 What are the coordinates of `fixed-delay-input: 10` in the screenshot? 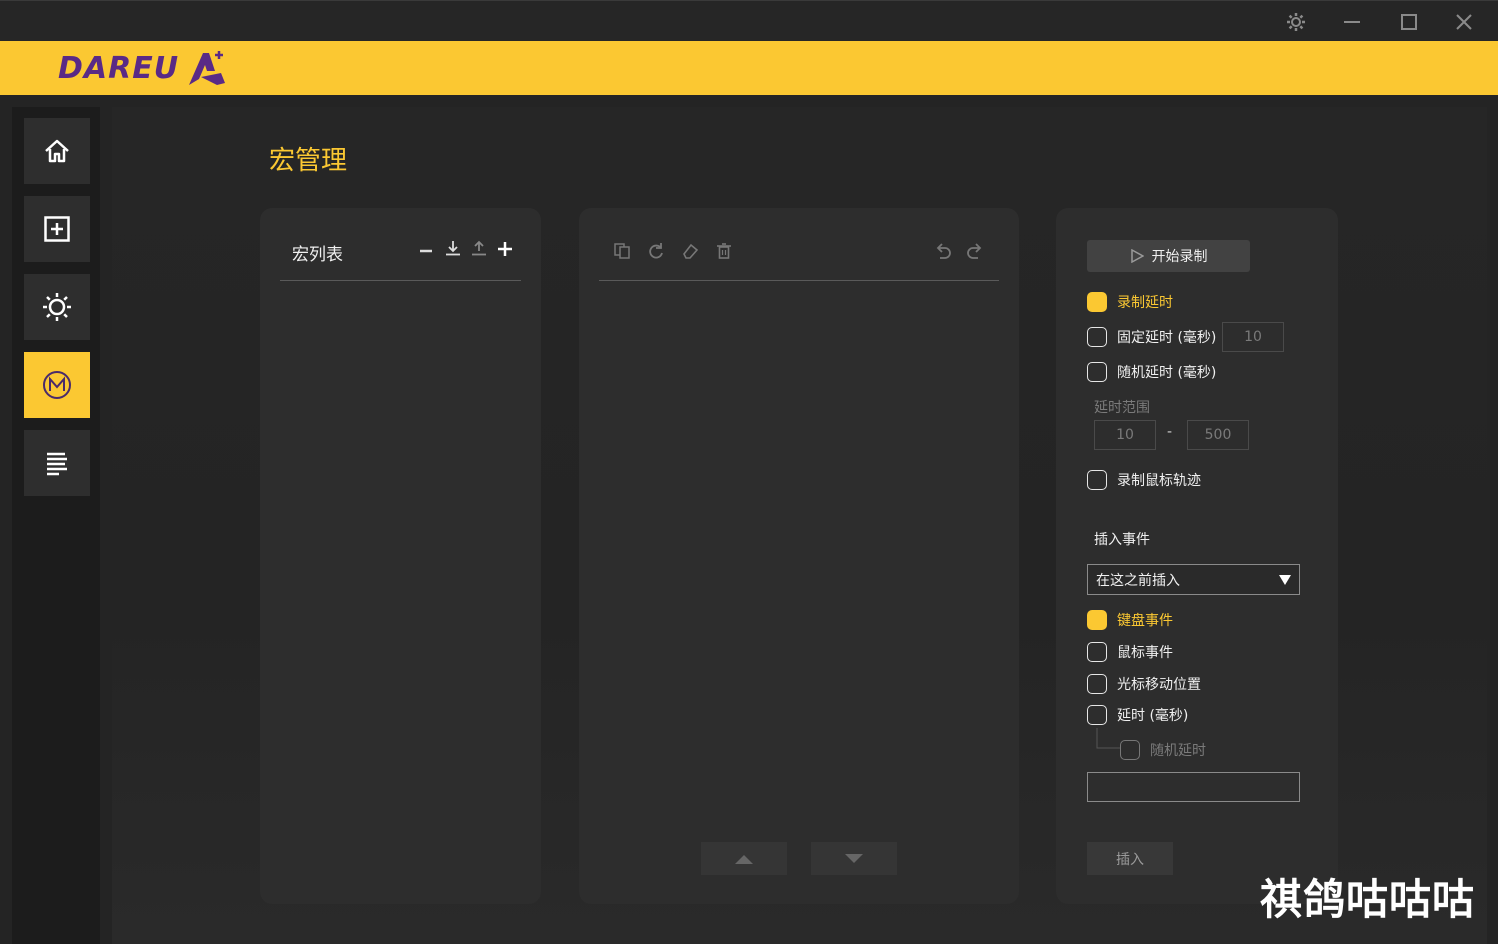 It's located at (1253, 337).